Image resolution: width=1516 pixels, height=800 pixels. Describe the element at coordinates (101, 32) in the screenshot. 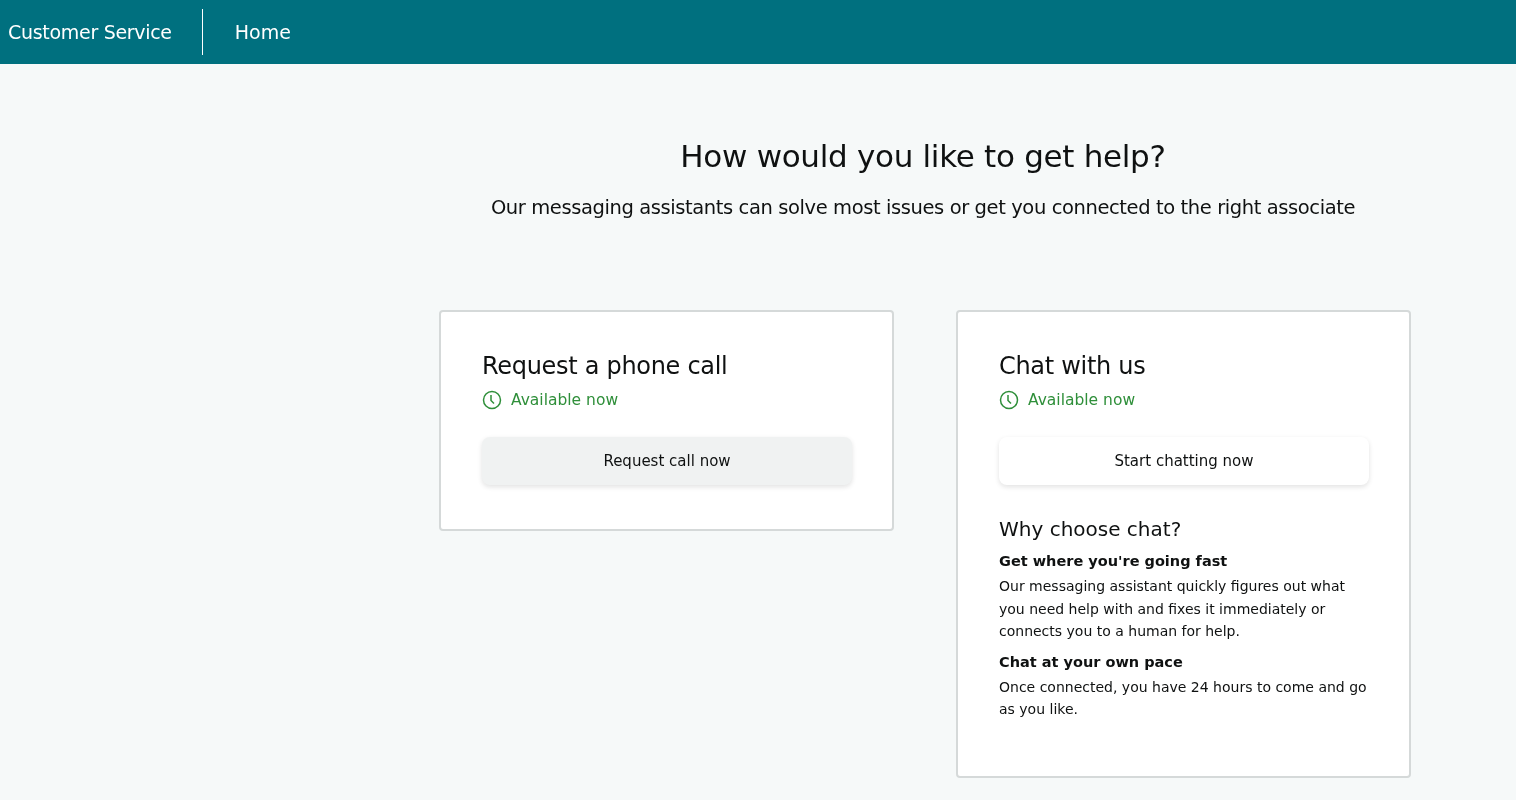

I see `site-title: Customer Service` at that location.